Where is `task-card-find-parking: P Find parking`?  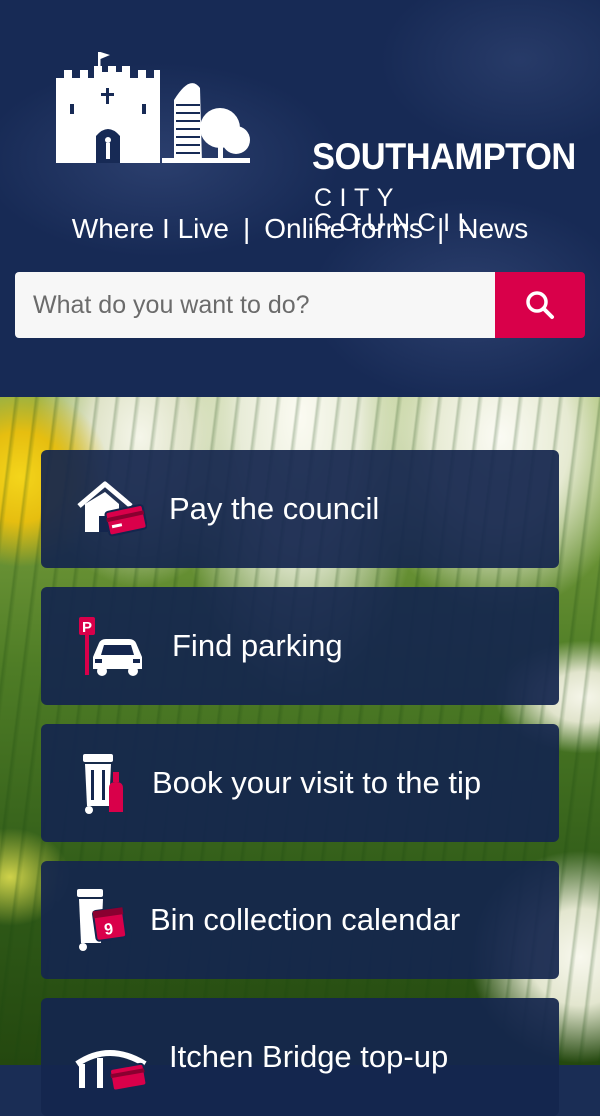 task-card-find-parking: P Find parking is located at coordinates (300, 646).